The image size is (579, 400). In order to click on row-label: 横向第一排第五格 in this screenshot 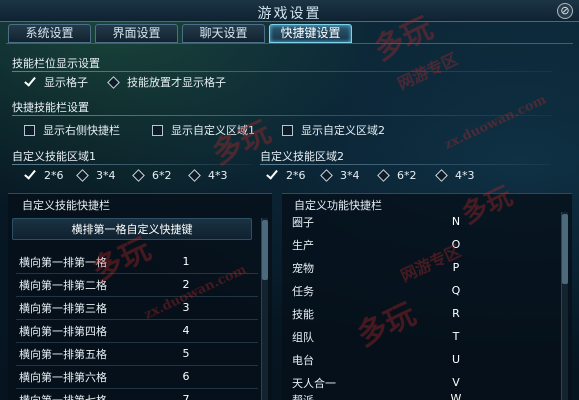, I will do `click(63, 354)`.